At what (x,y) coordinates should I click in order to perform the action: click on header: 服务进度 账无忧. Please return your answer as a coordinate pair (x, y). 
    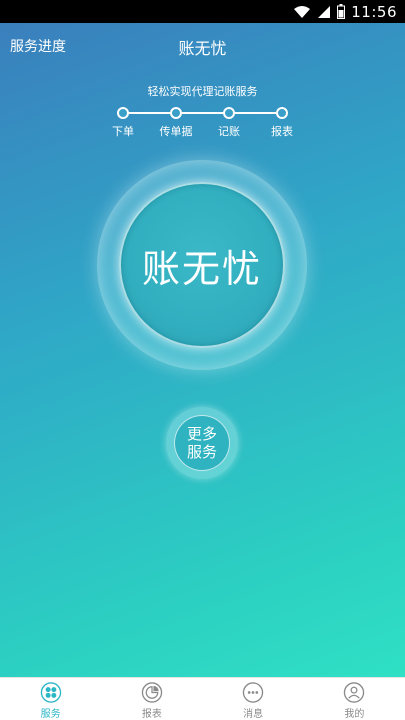
    Looking at the image, I should click on (202, 46).